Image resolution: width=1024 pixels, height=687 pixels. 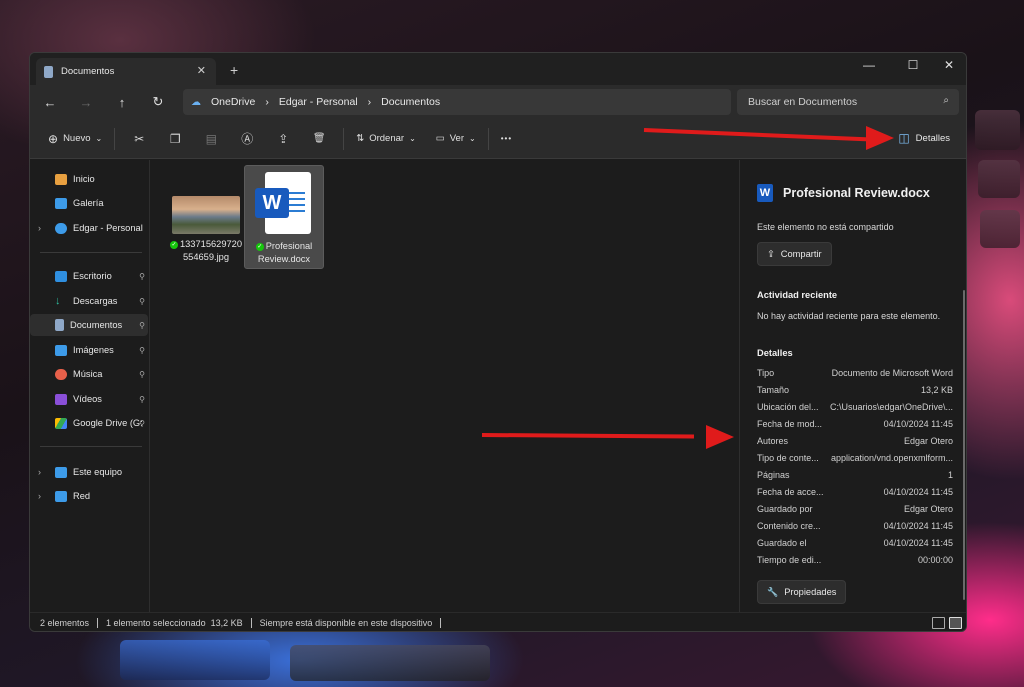 What do you see at coordinates (61, 228) in the screenshot?
I see `onedrive-cloud-icon` at bounding box center [61, 228].